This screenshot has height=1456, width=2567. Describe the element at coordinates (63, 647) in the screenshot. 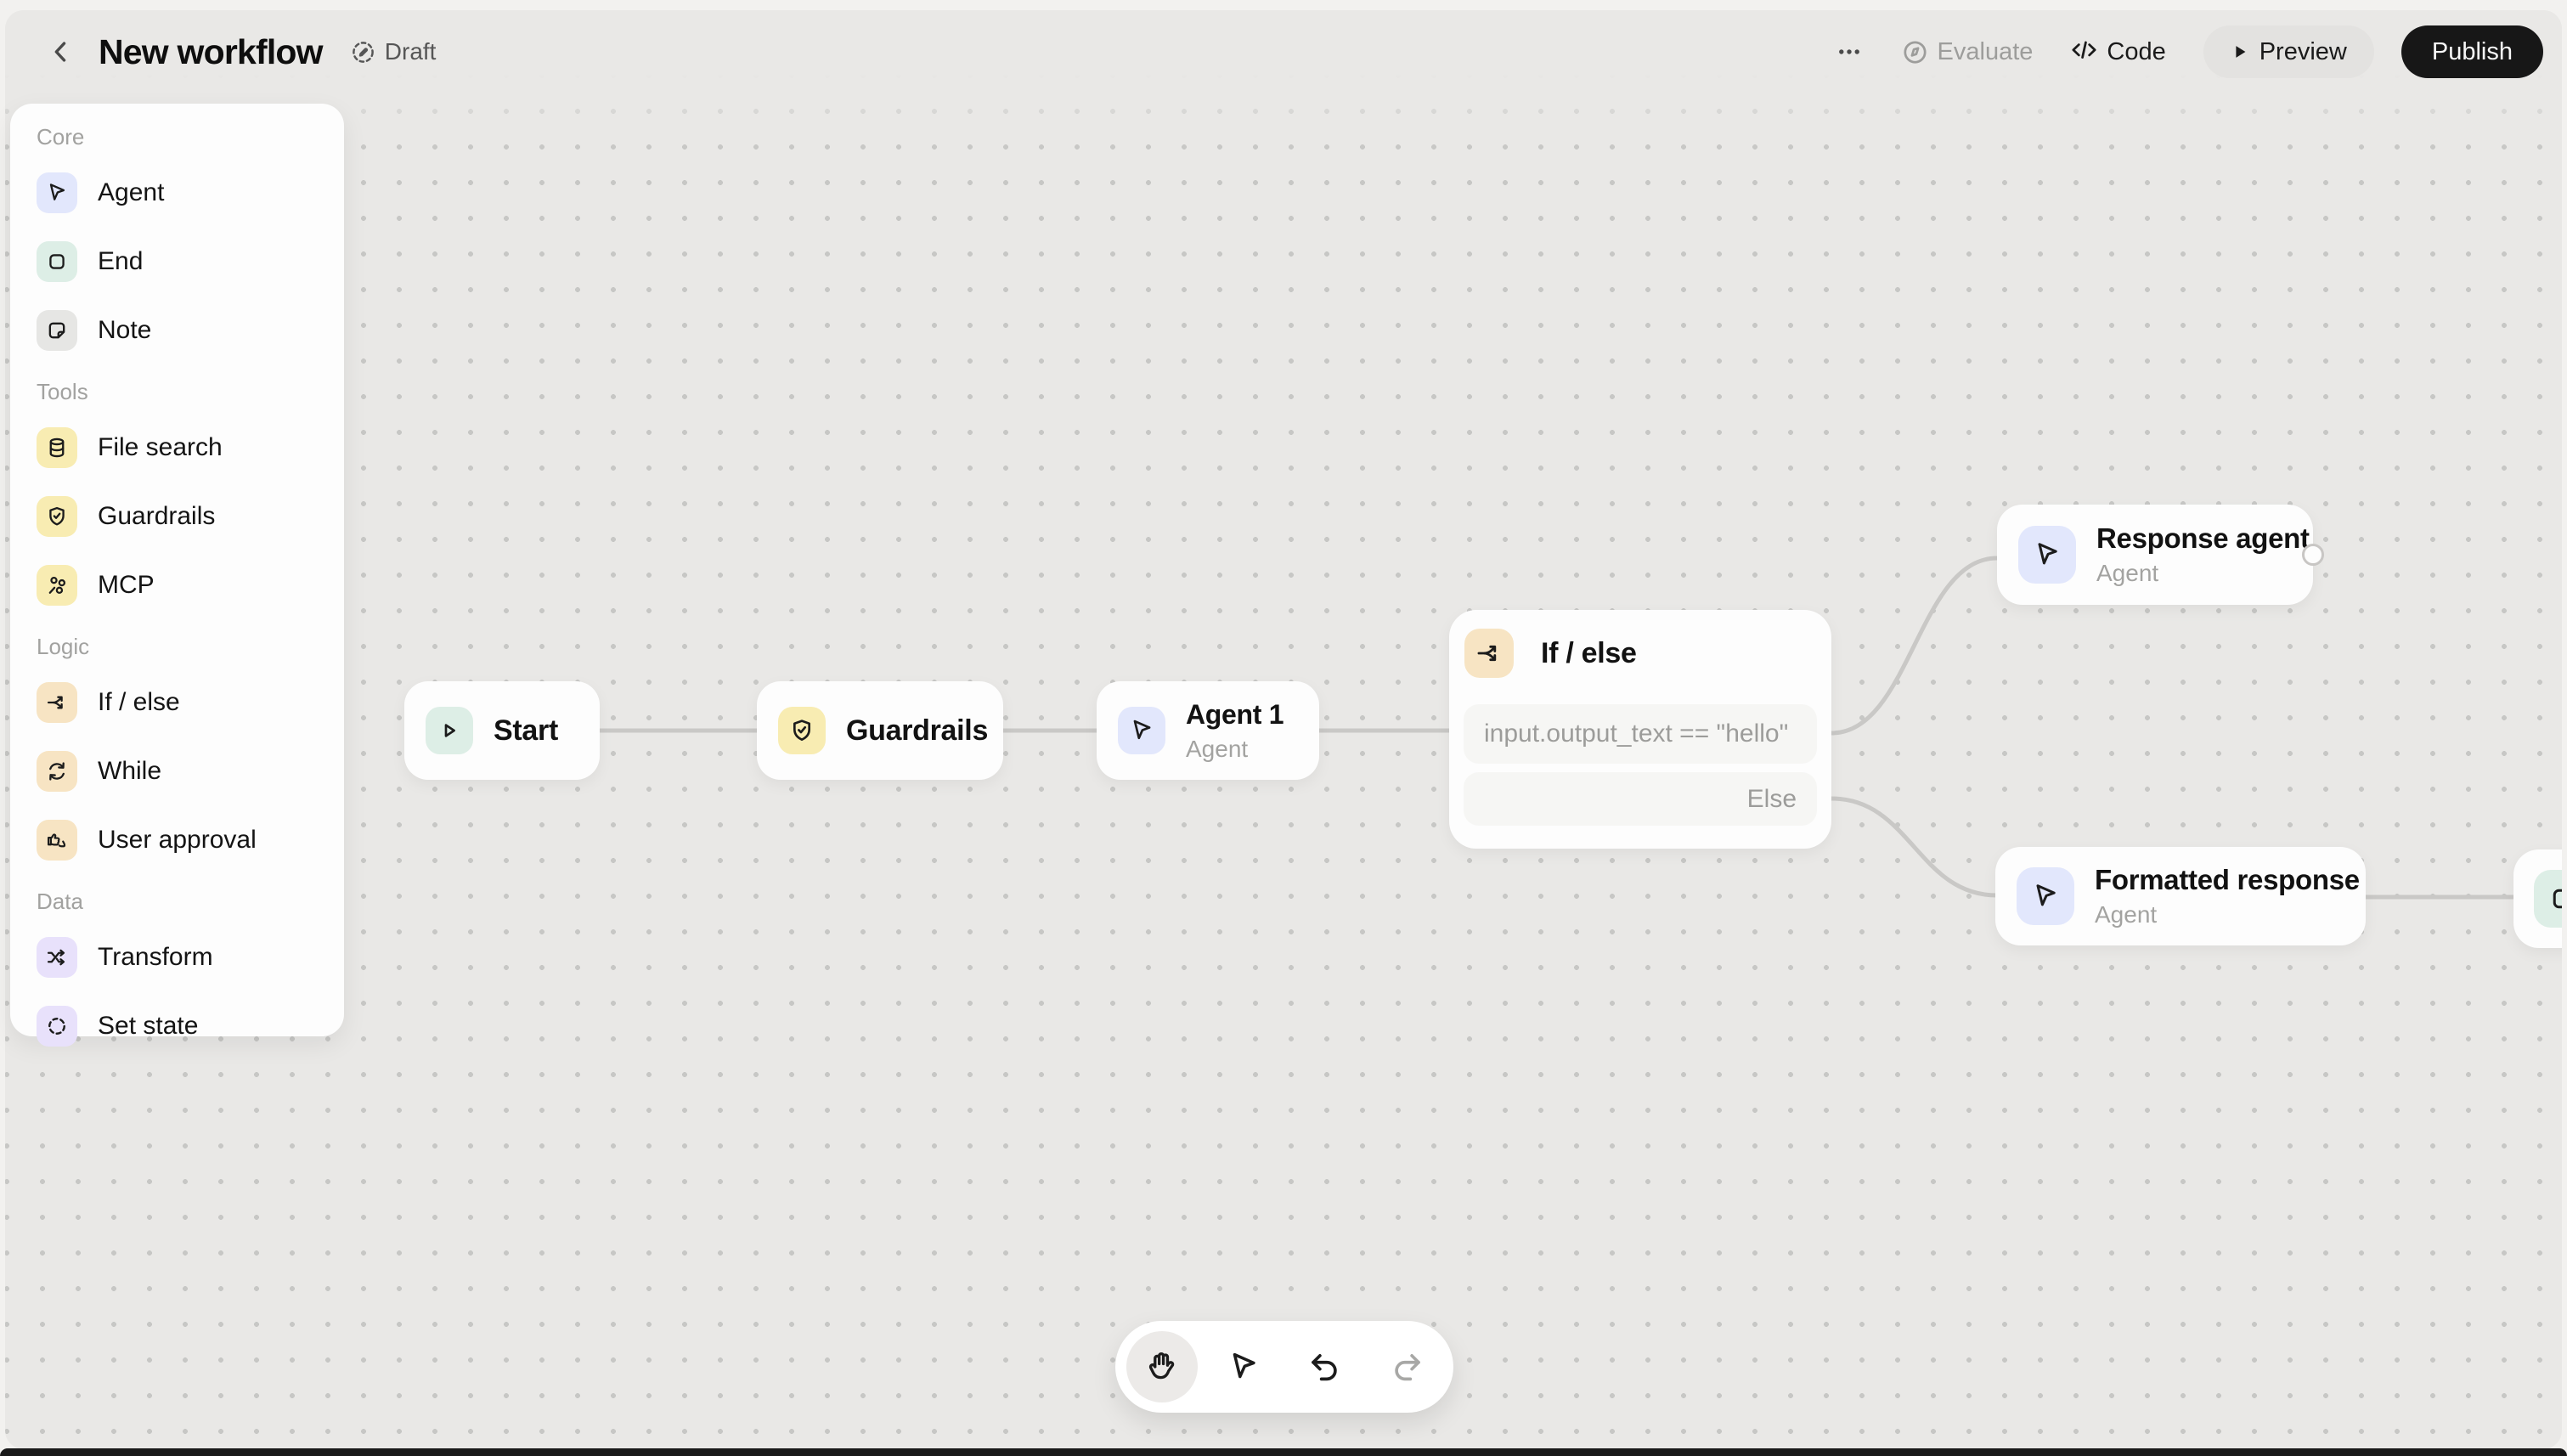

I see `section-label-logic: Logic` at that location.